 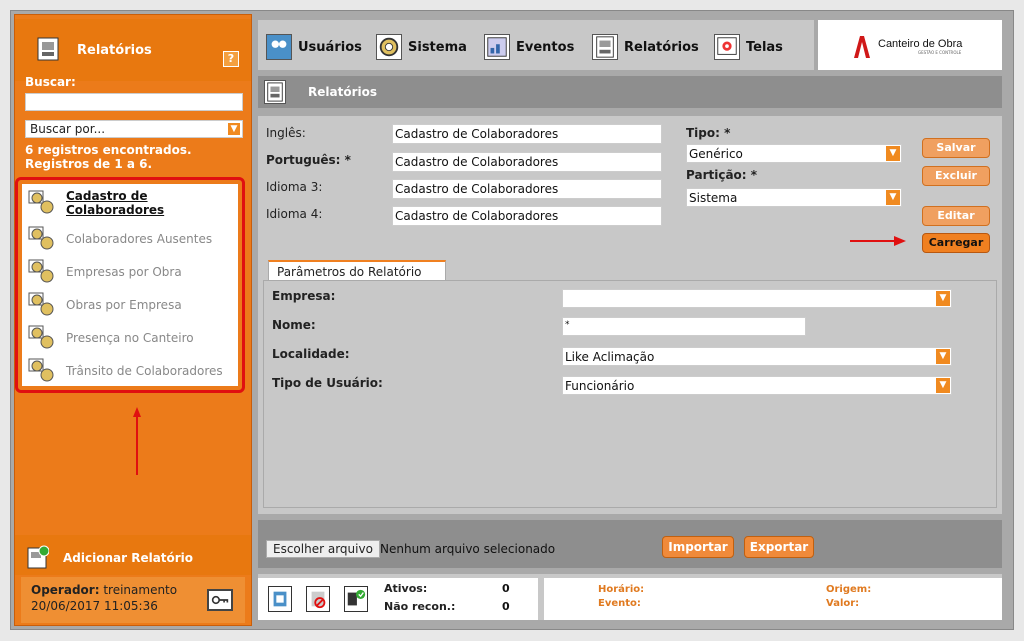 I want to click on localidade-label: Localidade:, so click(x=311, y=354).